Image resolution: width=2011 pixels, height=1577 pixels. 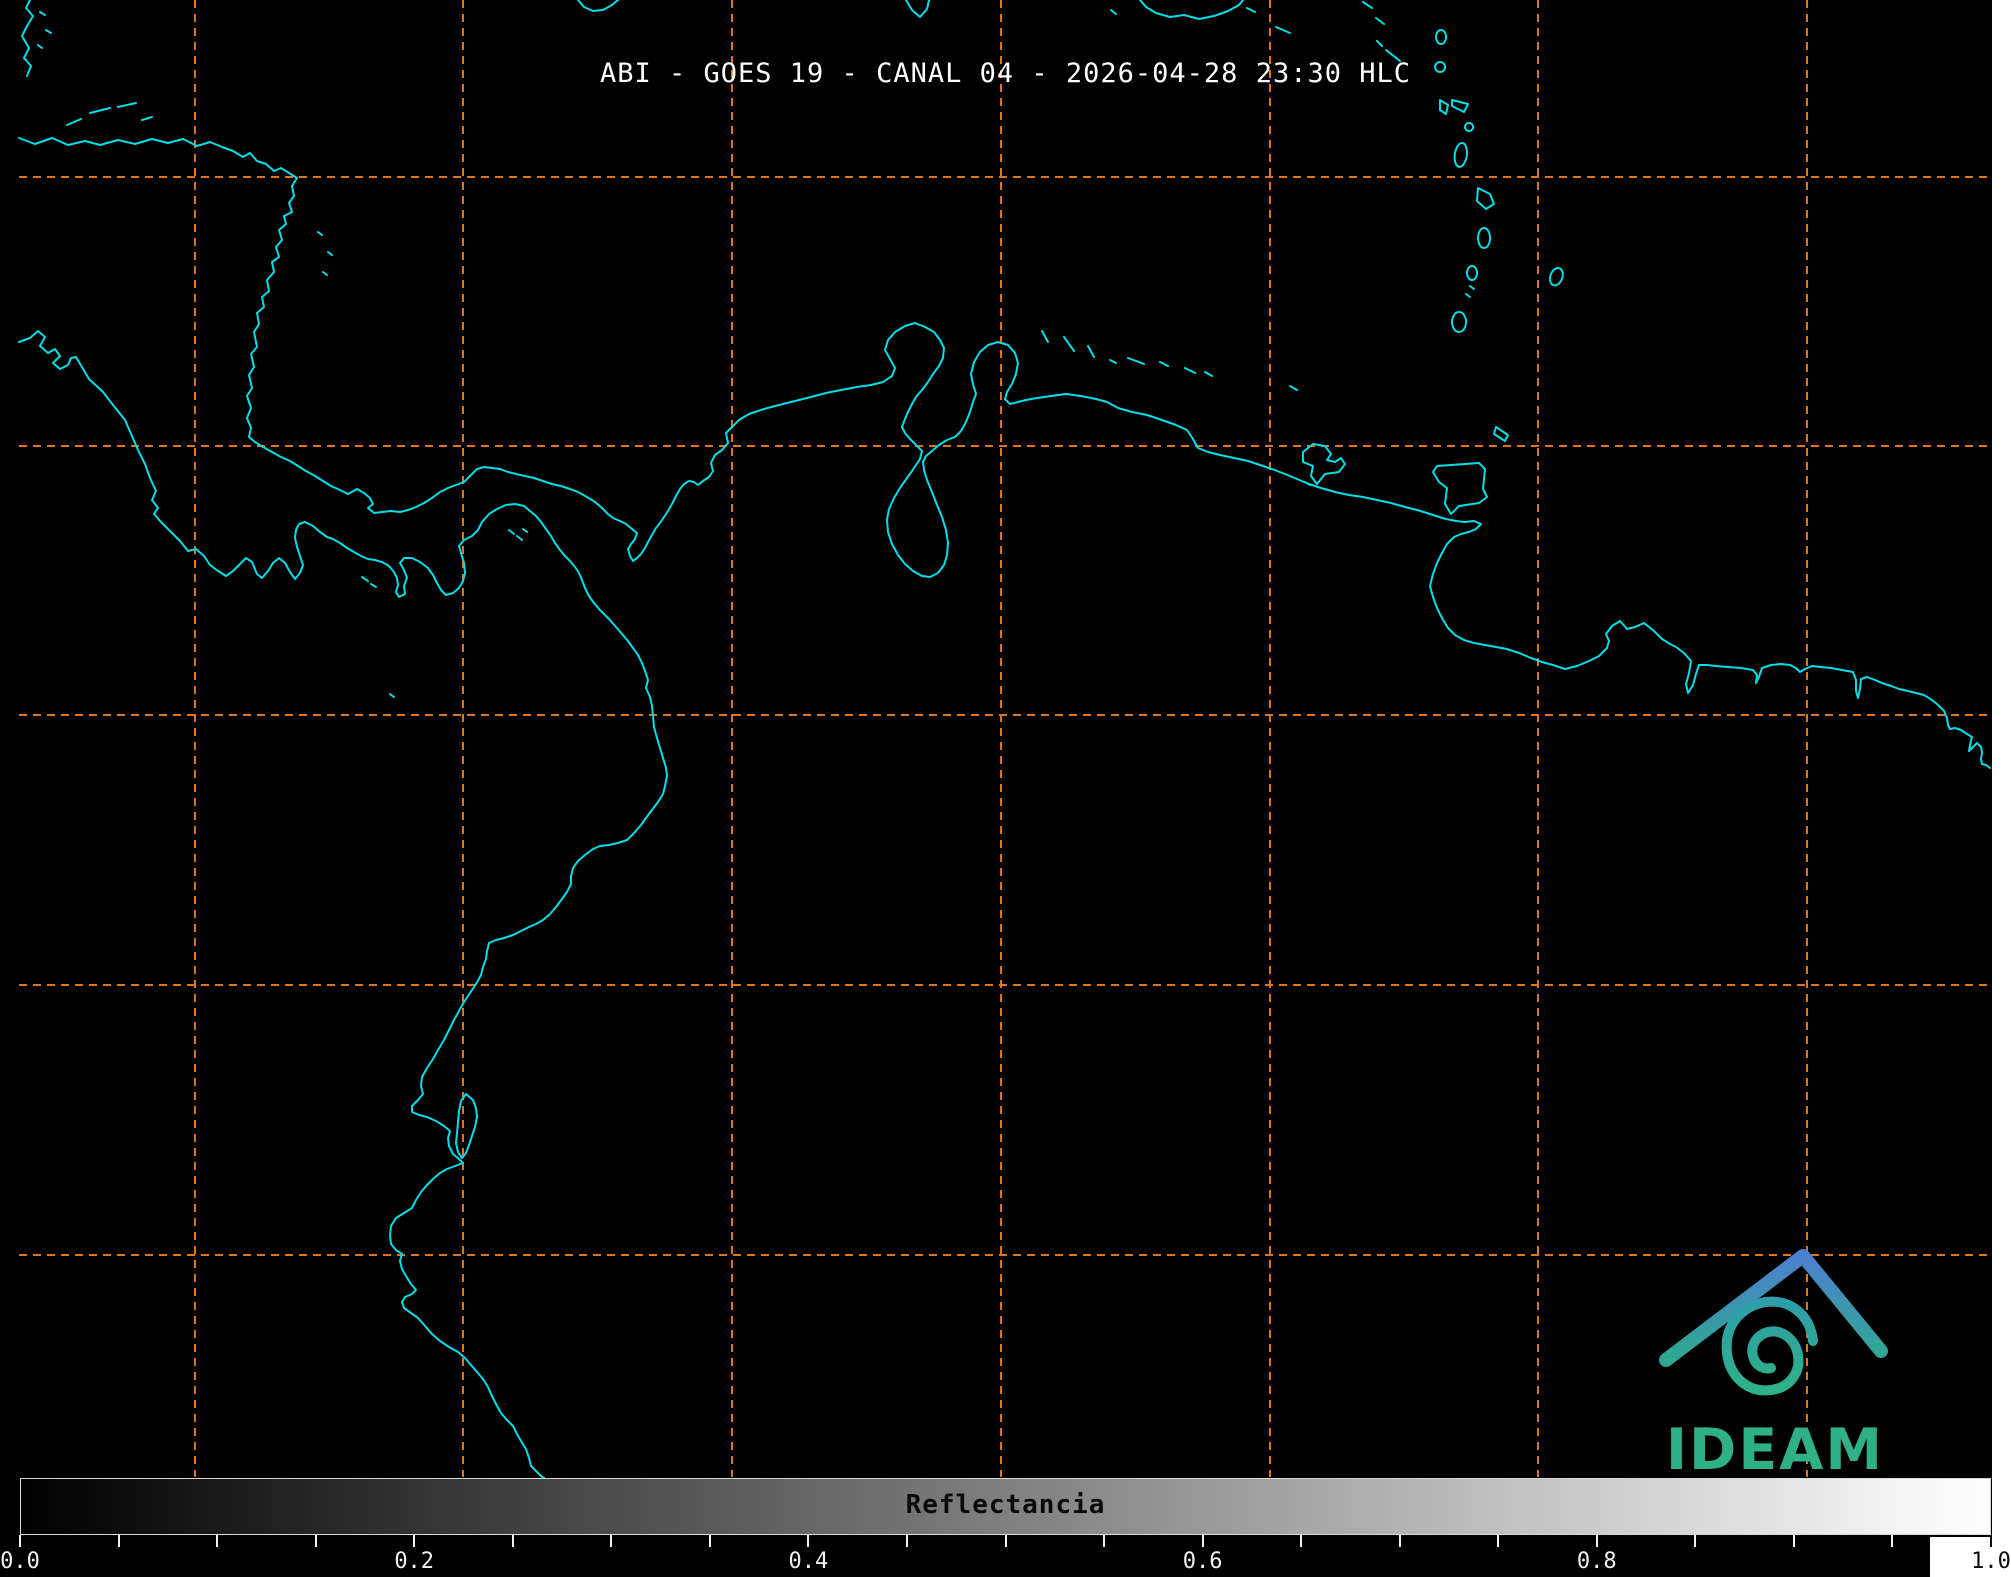 I want to click on colorbar-tick-label: 0.2, so click(x=414, y=1561).